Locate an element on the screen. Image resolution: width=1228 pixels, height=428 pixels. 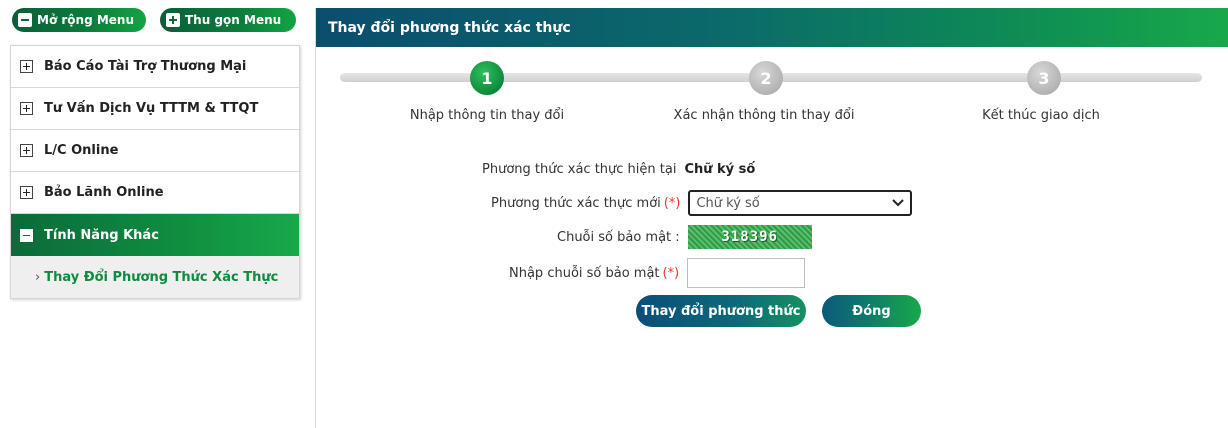
captcha-label: Chuỗi số bảo mật : is located at coordinates (618, 237).